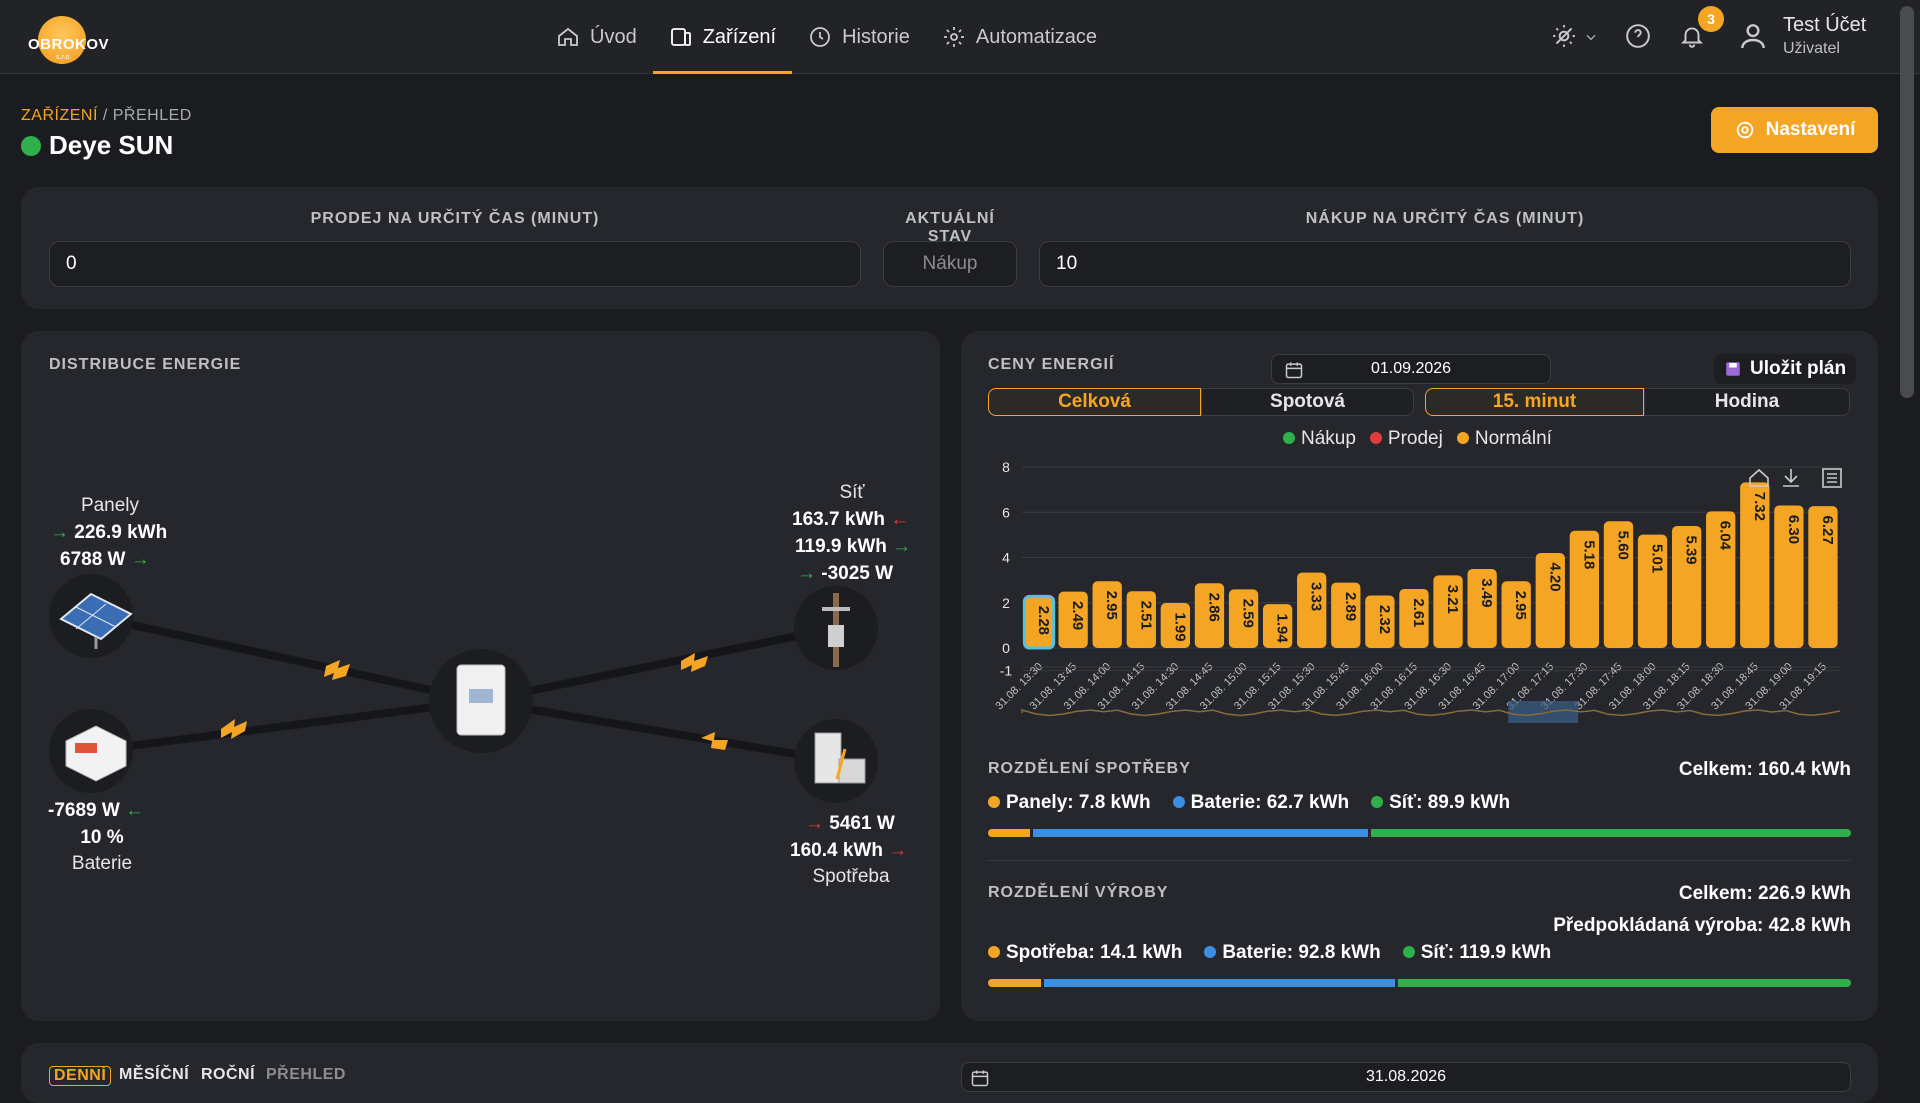  I want to click on bar-value-label: 2.59, so click(1248, 613).